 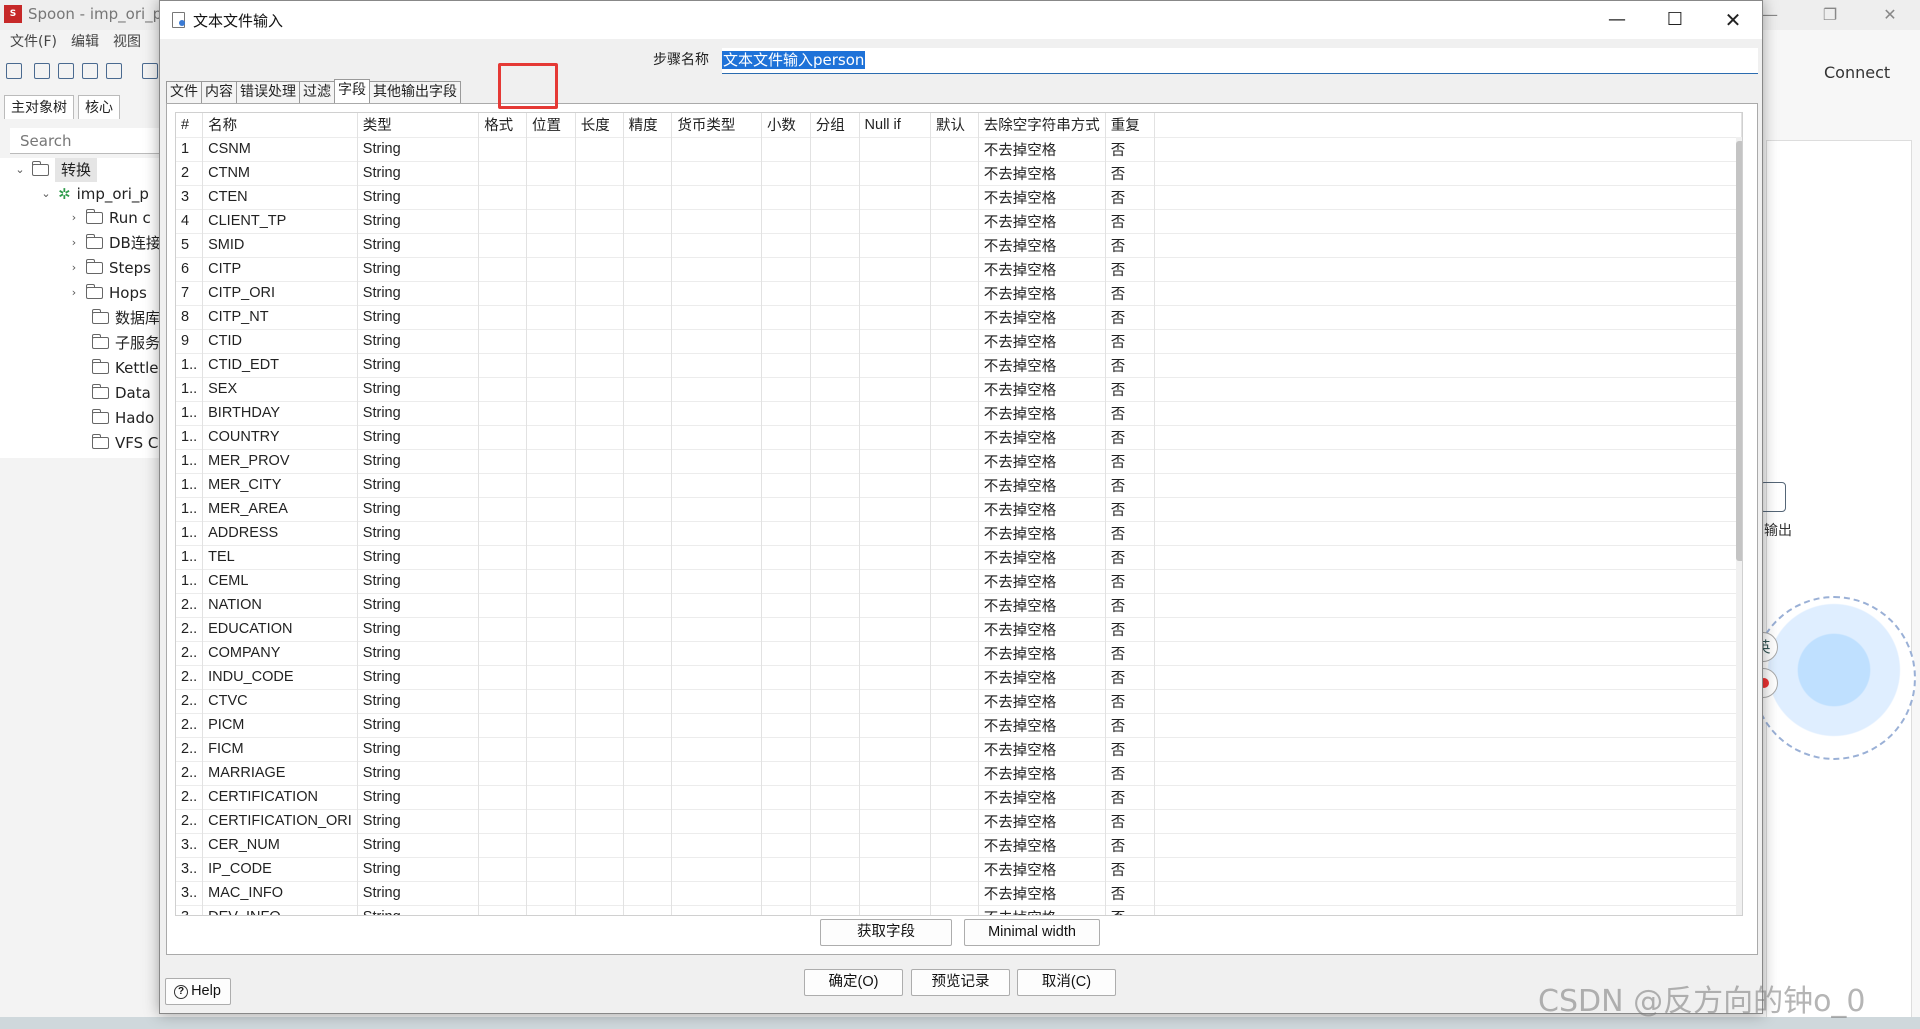 I want to click on open-file-icon, so click(x=42, y=71).